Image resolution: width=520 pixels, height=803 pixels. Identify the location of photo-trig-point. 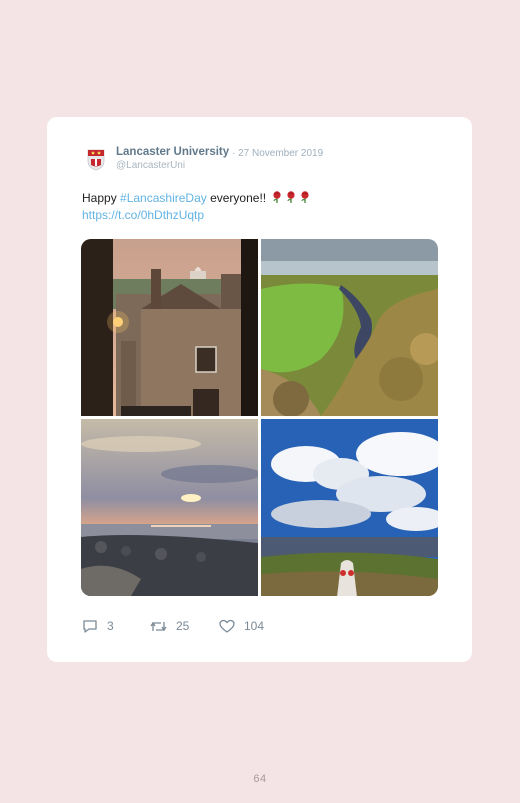
(349, 507).